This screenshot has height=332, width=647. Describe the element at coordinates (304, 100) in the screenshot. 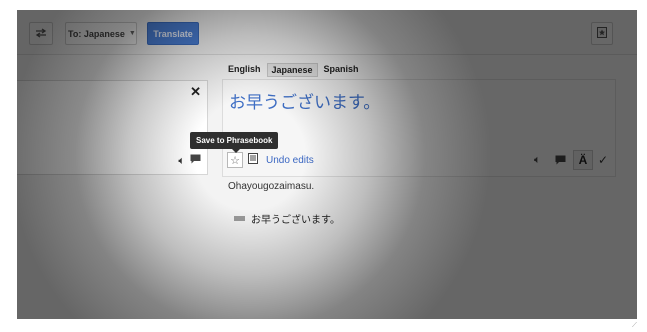

I see `translation-text: お早うございます。` at that location.